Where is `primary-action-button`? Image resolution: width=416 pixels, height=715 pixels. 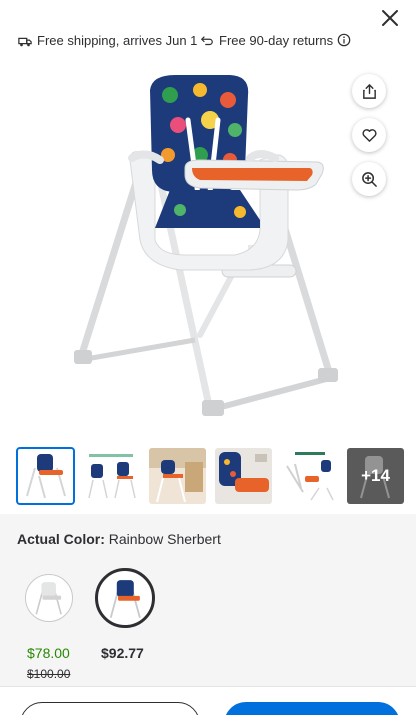
primary-action-button is located at coordinates (312, 708).